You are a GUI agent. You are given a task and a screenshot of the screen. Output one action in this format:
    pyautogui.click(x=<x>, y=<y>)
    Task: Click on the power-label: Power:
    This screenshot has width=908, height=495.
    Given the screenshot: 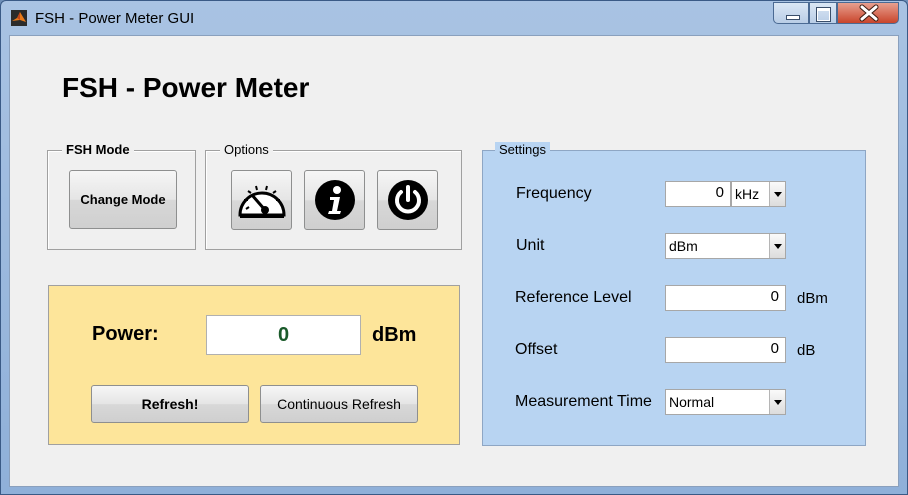 What is the action you would take?
    pyautogui.click(x=125, y=334)
    